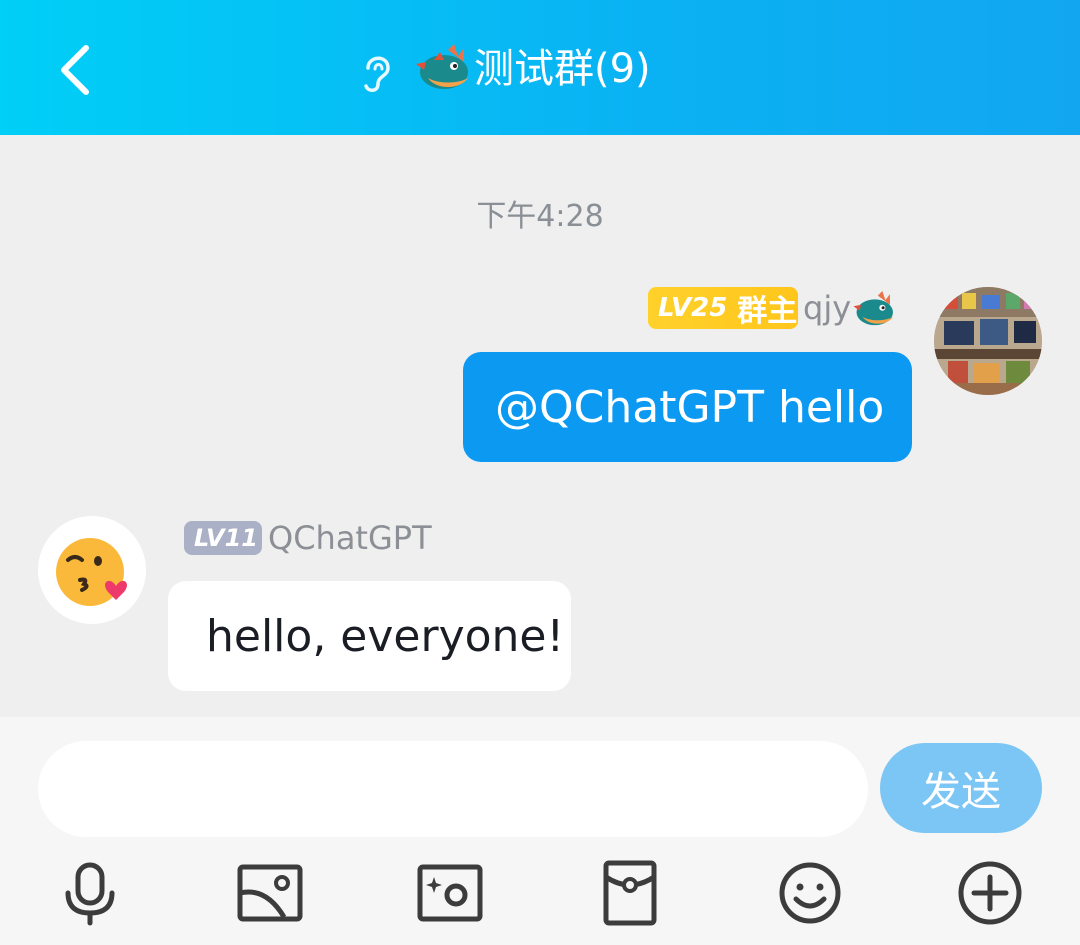 The width and height of the screenshot is (1080, 945). Describe the element at coordinates (990, 893) in the screenshot. I see `plus-icon` at that location.